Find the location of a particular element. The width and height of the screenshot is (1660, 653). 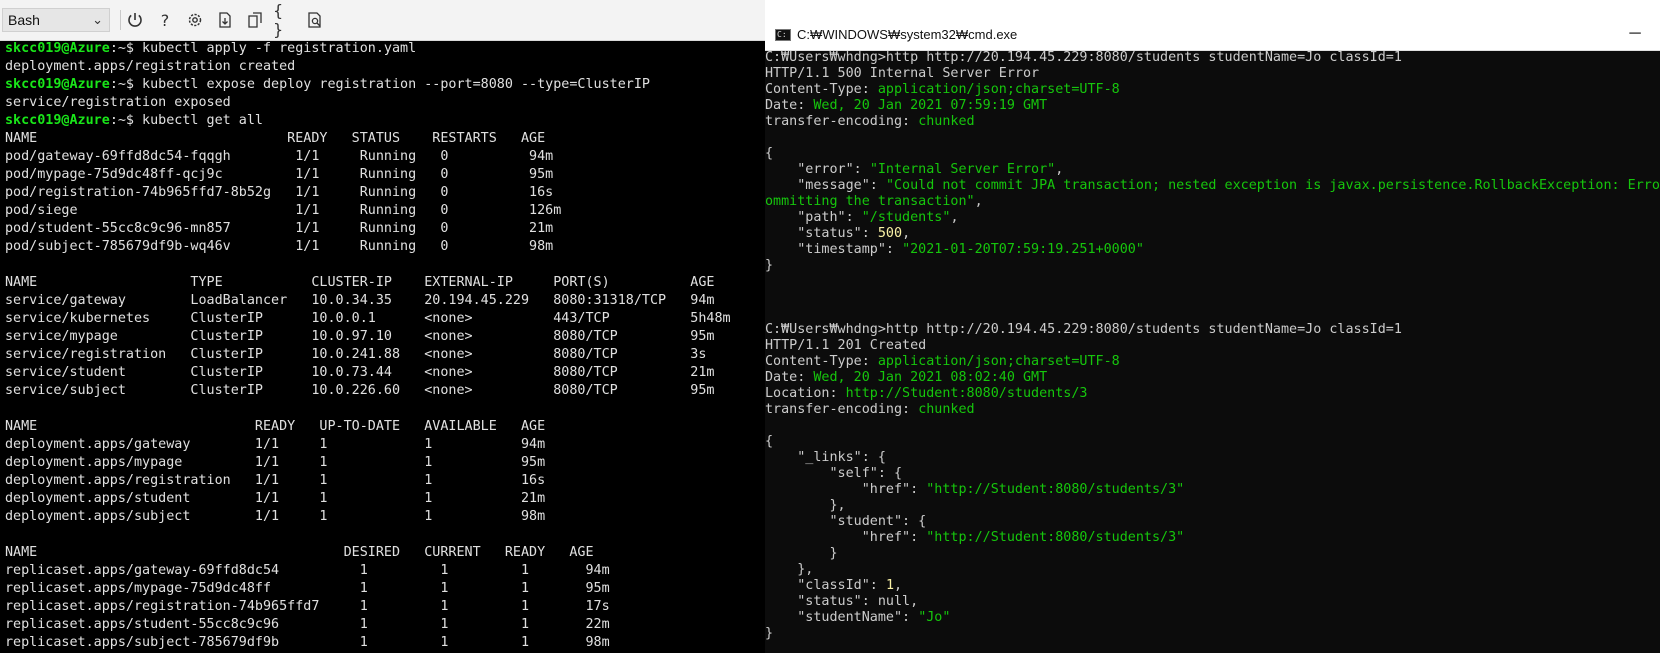

cmd-text-segment: 1 is located at coordinates (889, 585).